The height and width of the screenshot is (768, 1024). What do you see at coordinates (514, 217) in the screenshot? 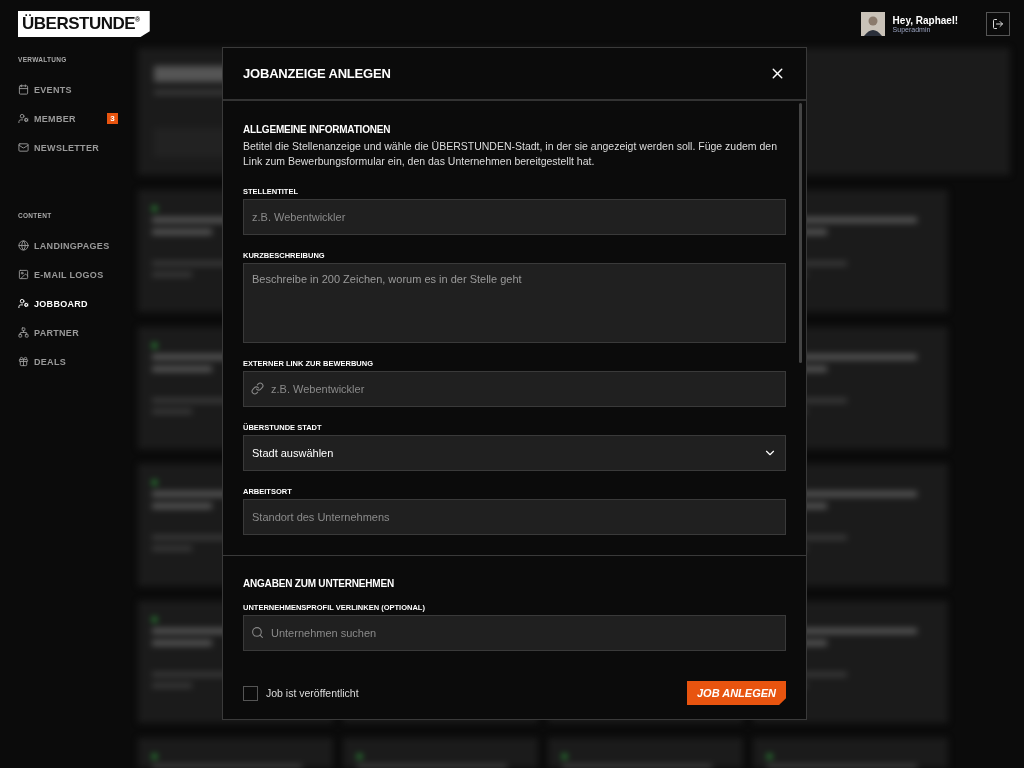
I see `text-field: z.B. Webentwickler` at bounding box center [514, 217].